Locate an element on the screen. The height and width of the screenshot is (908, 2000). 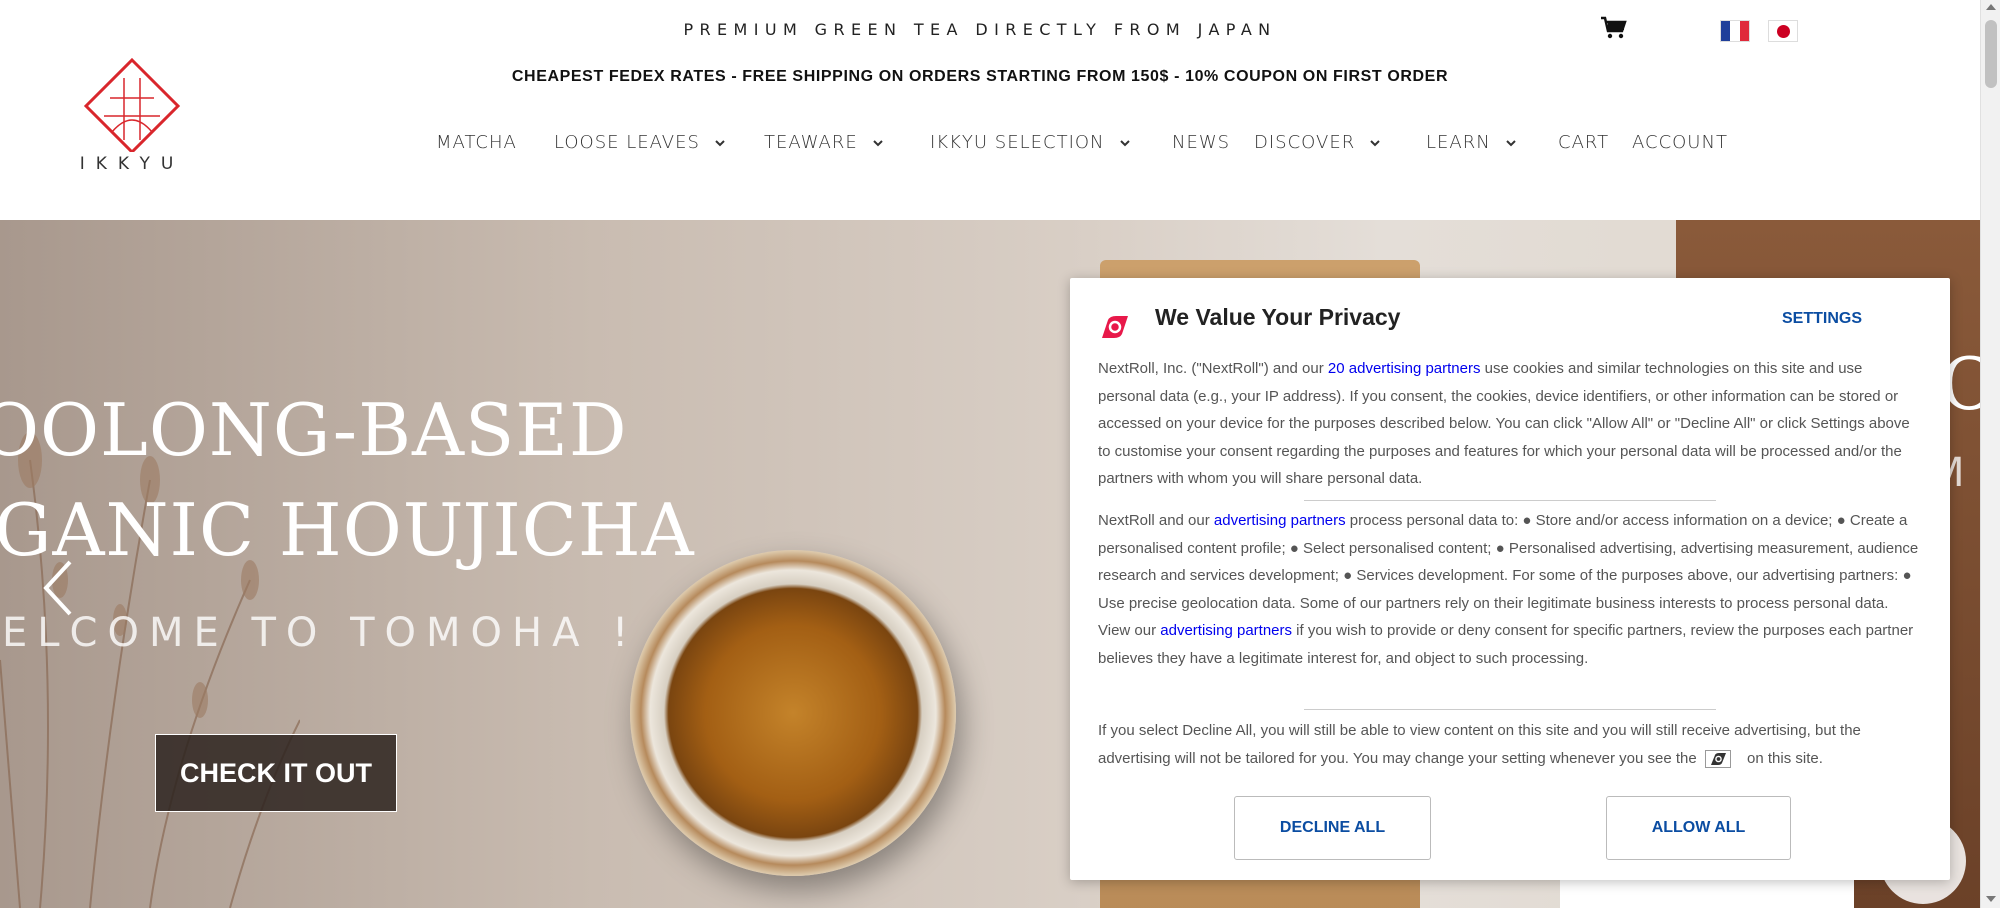
nav-item-label: DISCOVER is located at coordinates (1305, 142).